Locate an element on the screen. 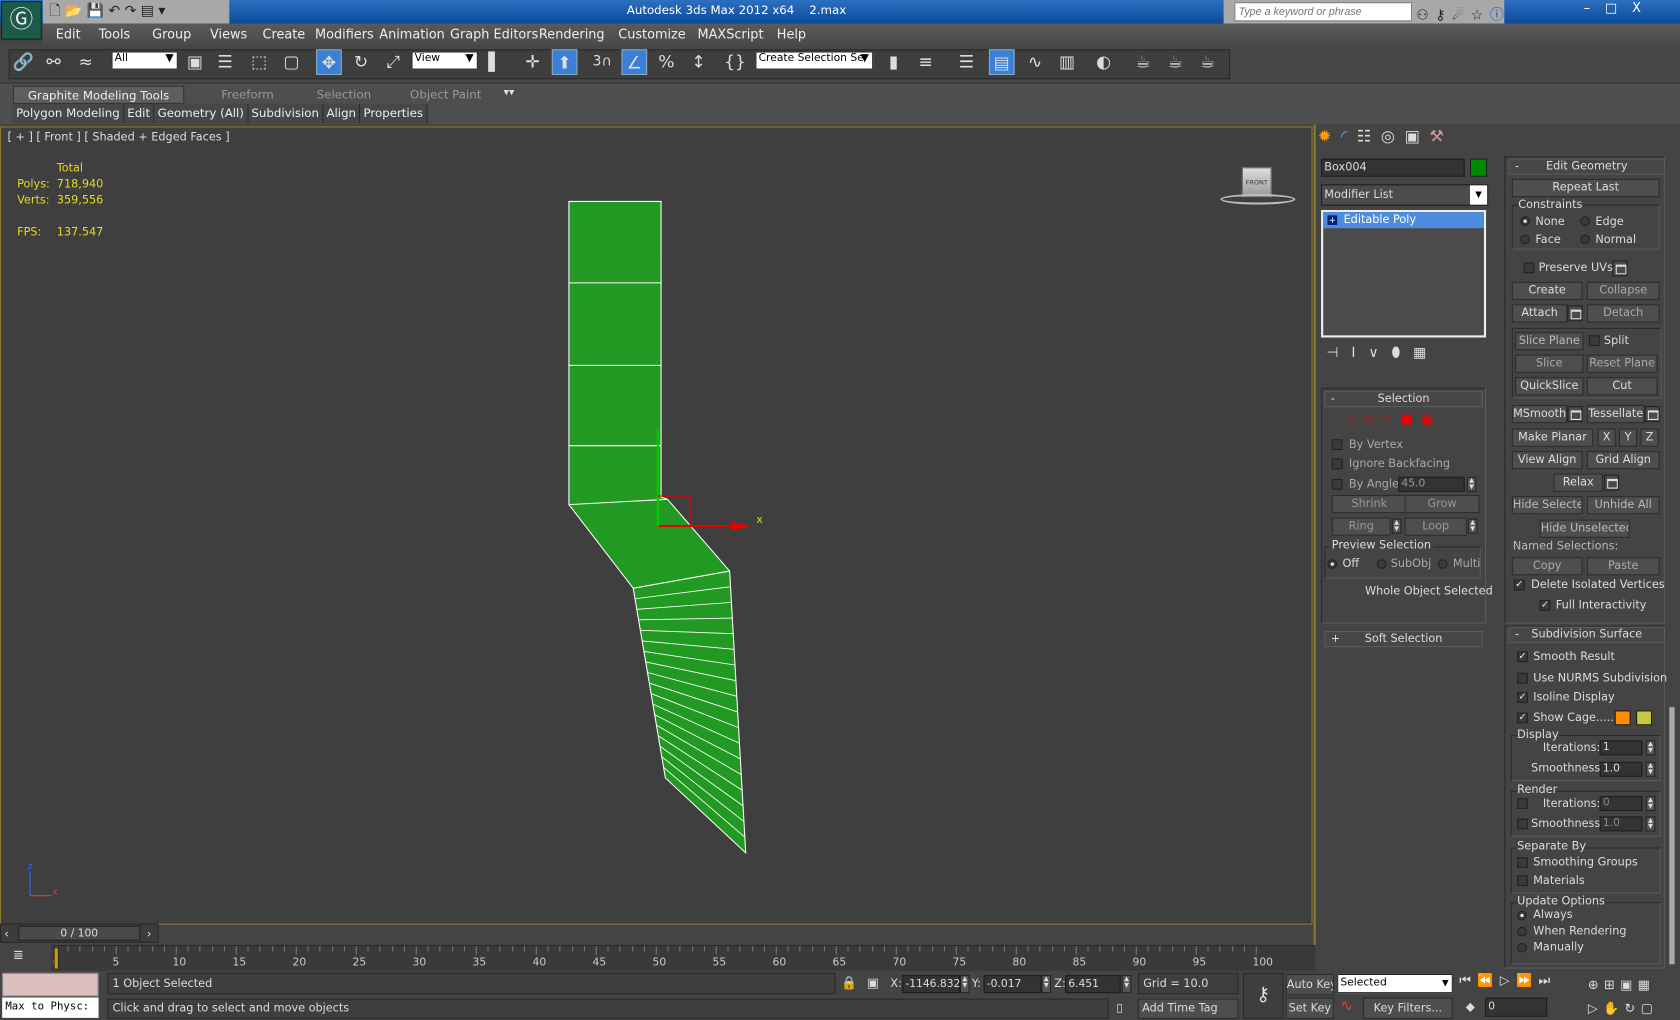 Image resolution: width=1680 pixels, height=1020 pixels. hide-selected-button: Hide Selected is located at coordinates (1547, 505).